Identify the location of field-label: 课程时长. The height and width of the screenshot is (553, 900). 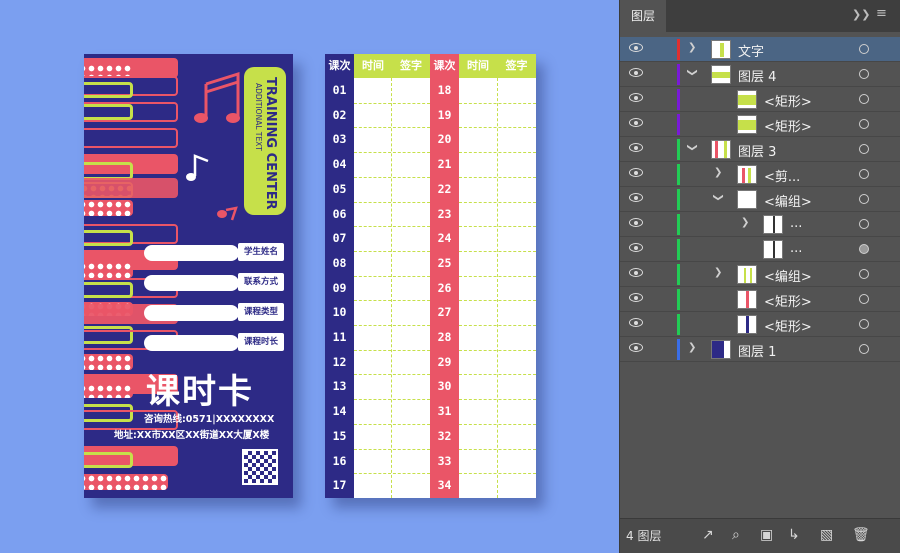
(261, 342).